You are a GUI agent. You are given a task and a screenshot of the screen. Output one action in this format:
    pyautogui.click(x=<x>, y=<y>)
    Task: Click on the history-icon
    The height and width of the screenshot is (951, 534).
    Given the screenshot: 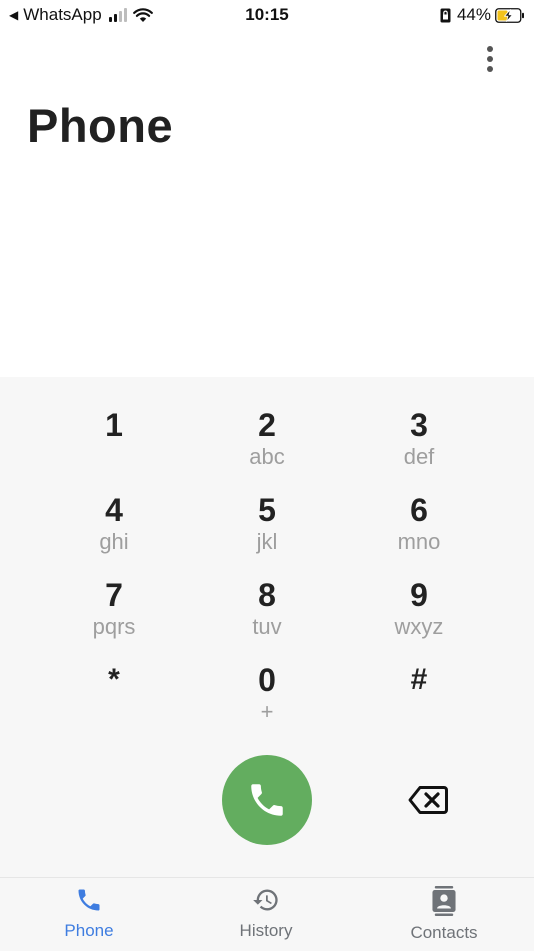 What is the action you would take?
    pyautogui.click(x=265, y=900)
    